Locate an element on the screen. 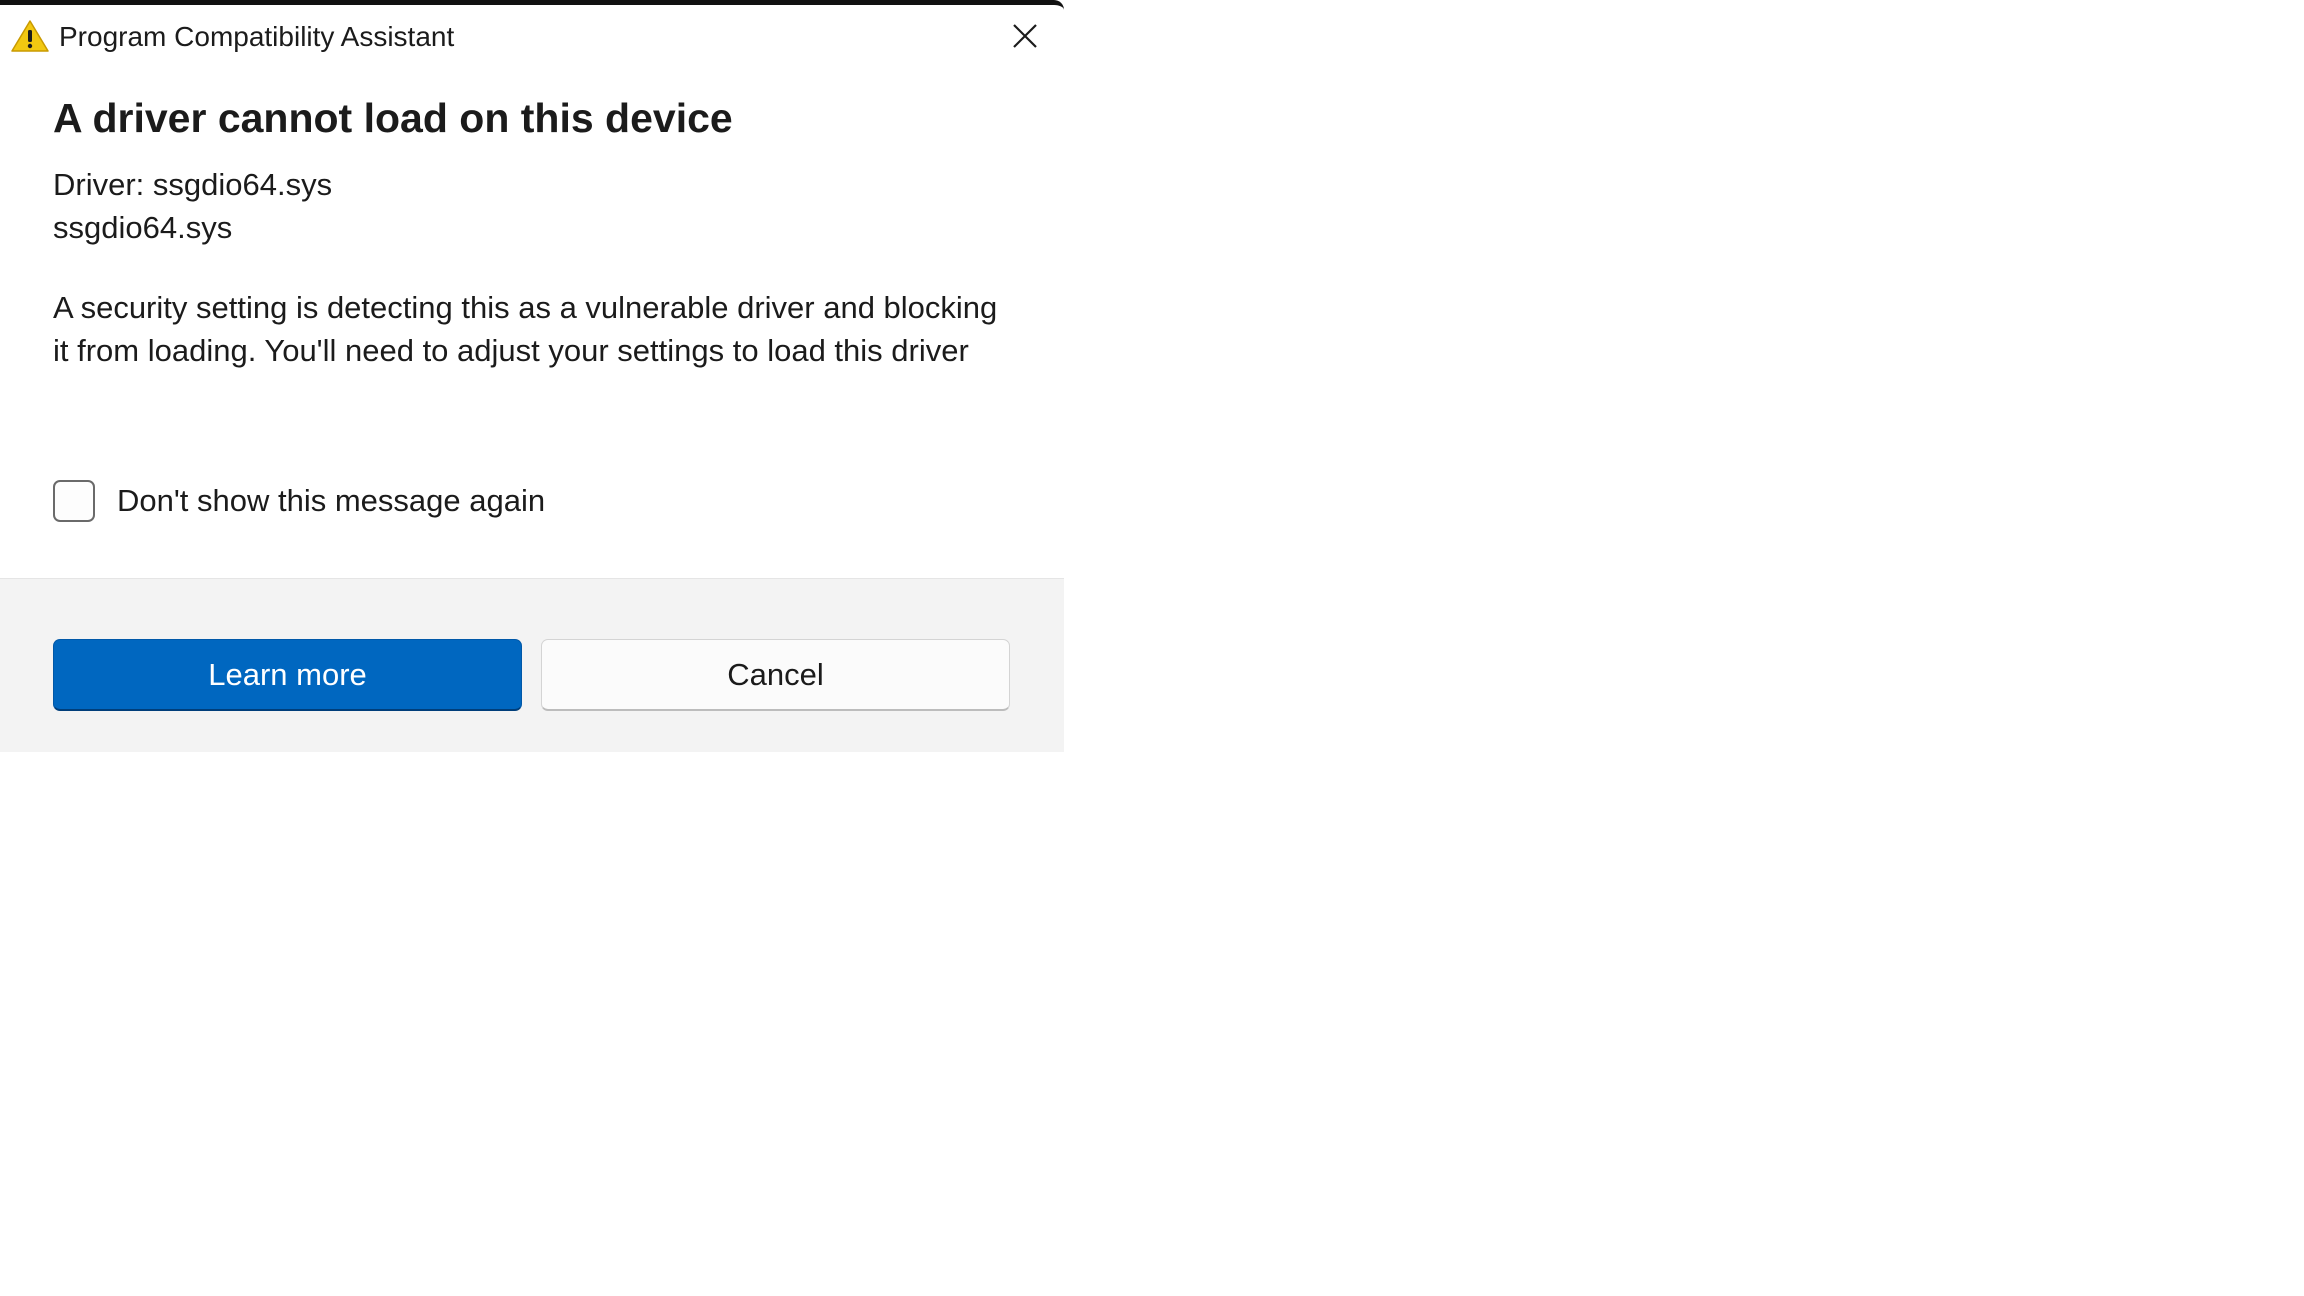  driver-label: Driver: ssgdio64.sys is located at coordinates (193, 184).